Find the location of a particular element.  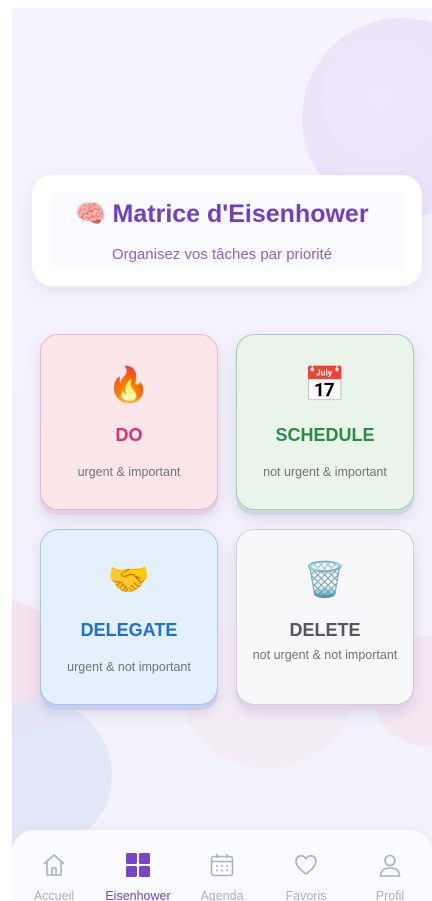

tab-agenda-label: Agenda is located at coordinates (222, 895).